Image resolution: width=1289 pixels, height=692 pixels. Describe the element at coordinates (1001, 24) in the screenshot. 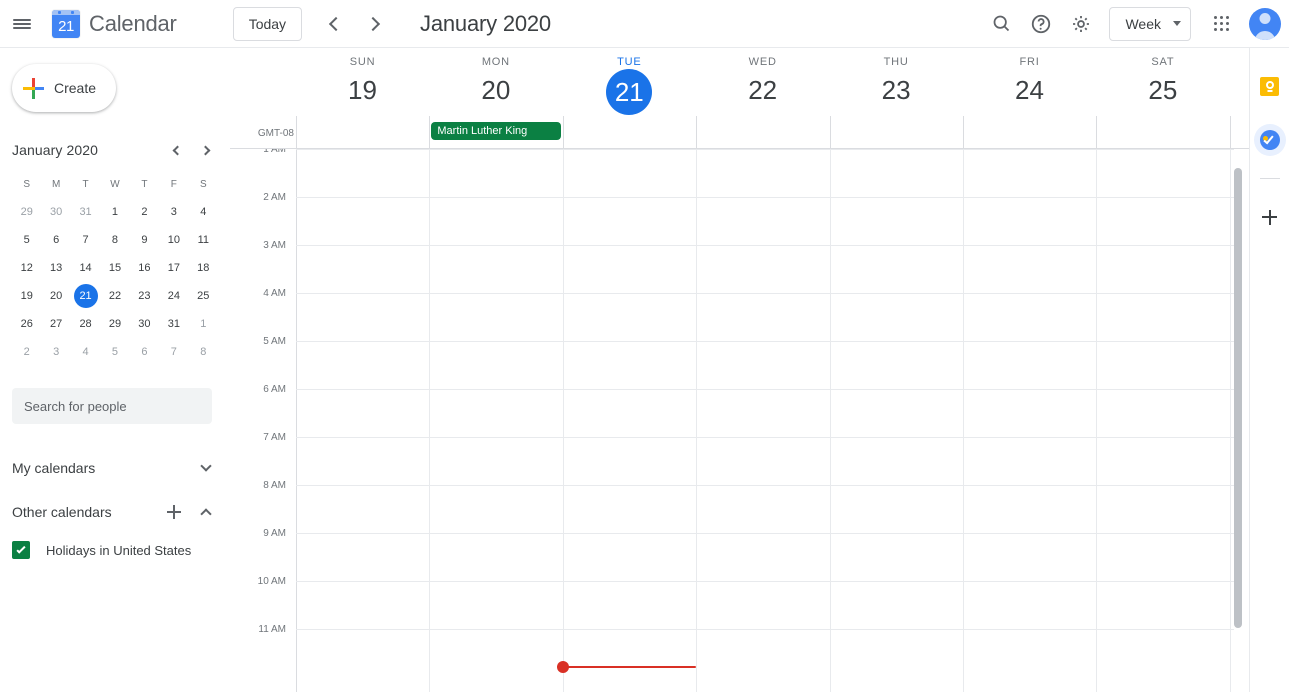

I see `search-button` at that location.